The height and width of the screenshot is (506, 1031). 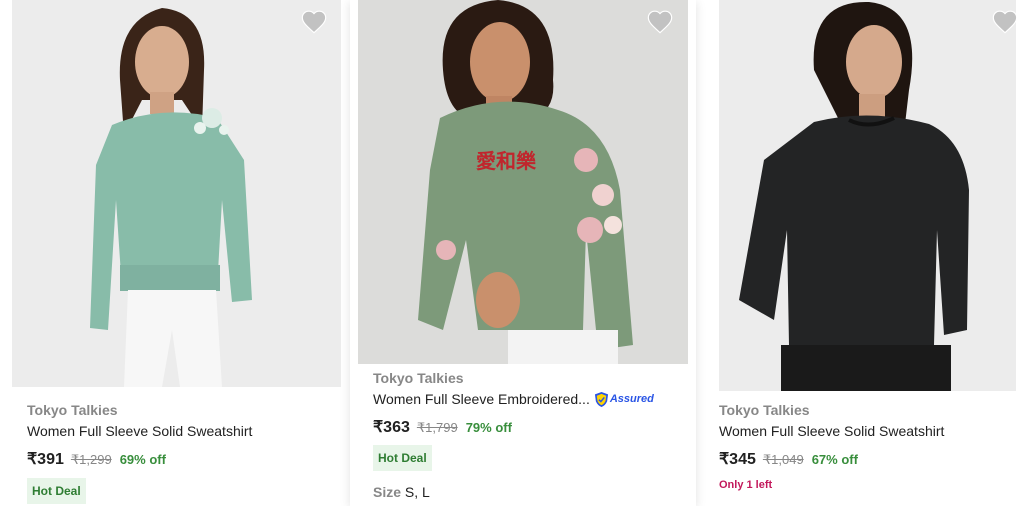 I want to click on discount-percent: 79% off, so click(x=488, y=427).